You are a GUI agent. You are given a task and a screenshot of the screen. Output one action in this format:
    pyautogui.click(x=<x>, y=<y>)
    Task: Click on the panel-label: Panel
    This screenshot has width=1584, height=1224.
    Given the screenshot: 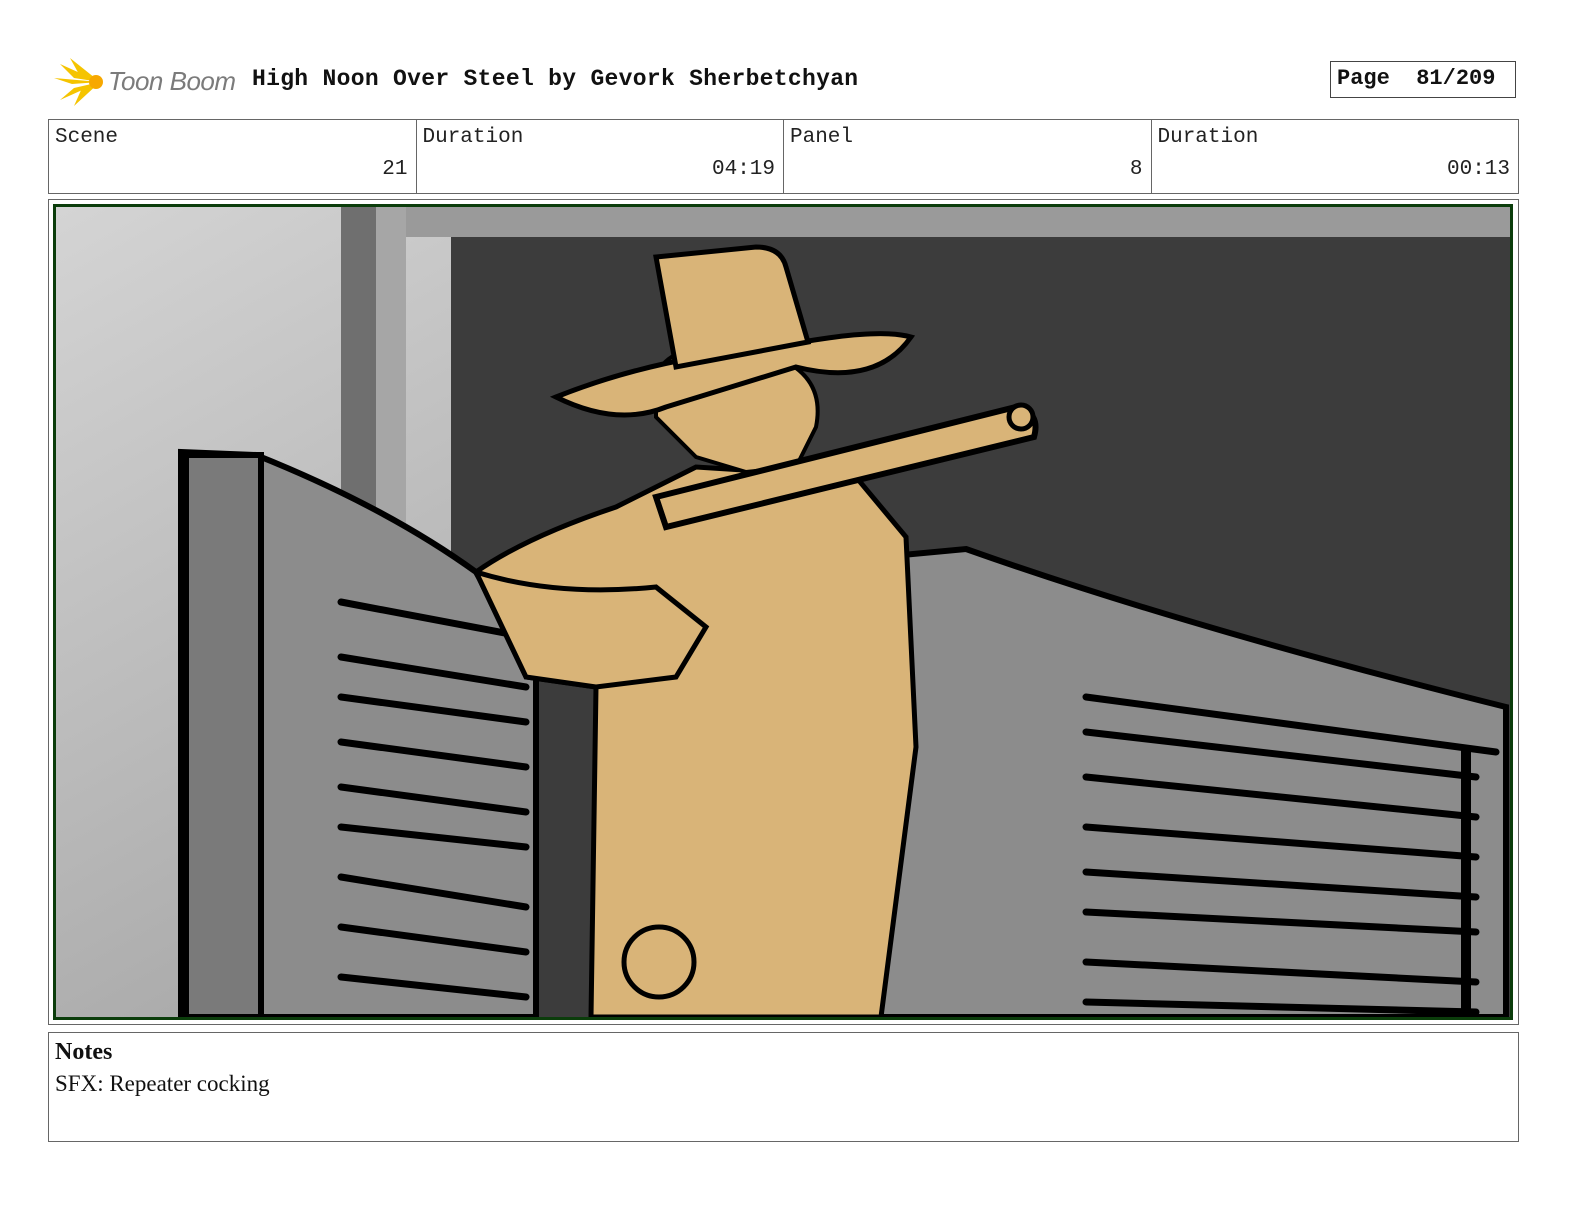 What is the action you would take?
    pyautogui.click(x=822, y=137)
    